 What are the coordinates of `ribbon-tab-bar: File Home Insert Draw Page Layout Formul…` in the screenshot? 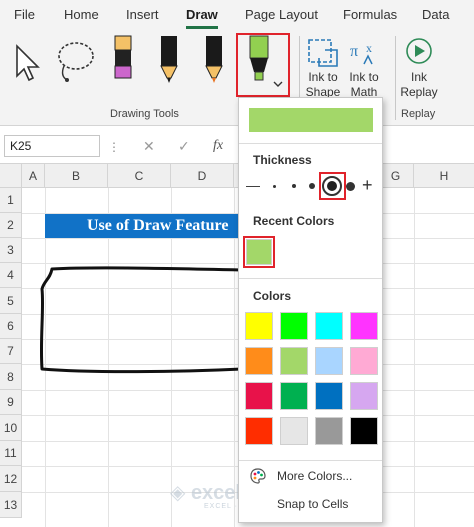 It's located at (237, 15).